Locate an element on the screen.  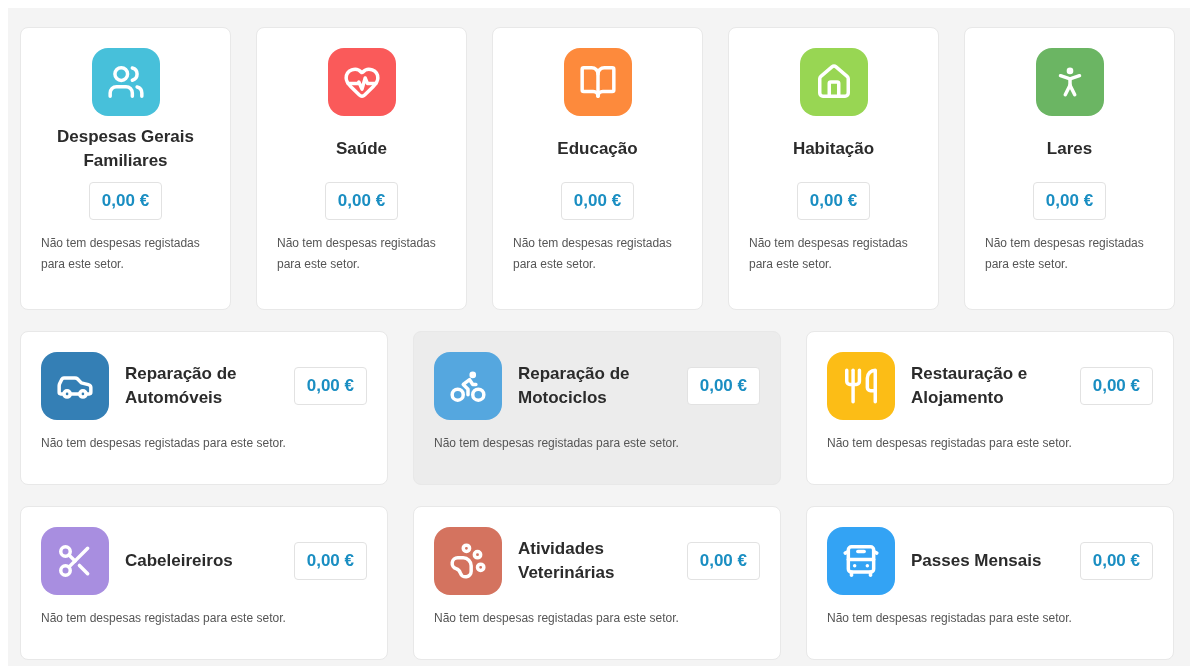
sector-card: Habitação 0,00 € Não tem despesas registadas para este setor. is located at coordinates (833, 168).